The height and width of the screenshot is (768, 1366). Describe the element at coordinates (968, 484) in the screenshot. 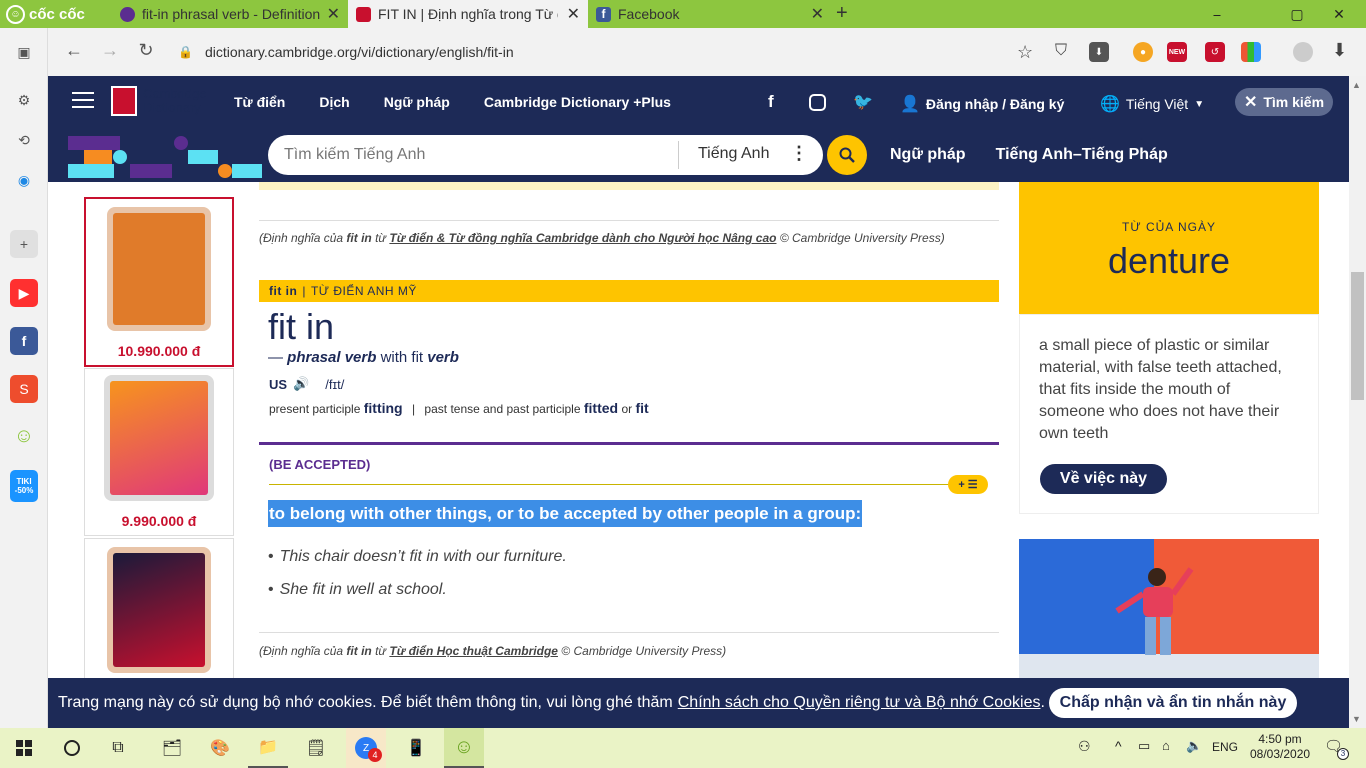

I see `add-to-list-button: + ☰` at that location.